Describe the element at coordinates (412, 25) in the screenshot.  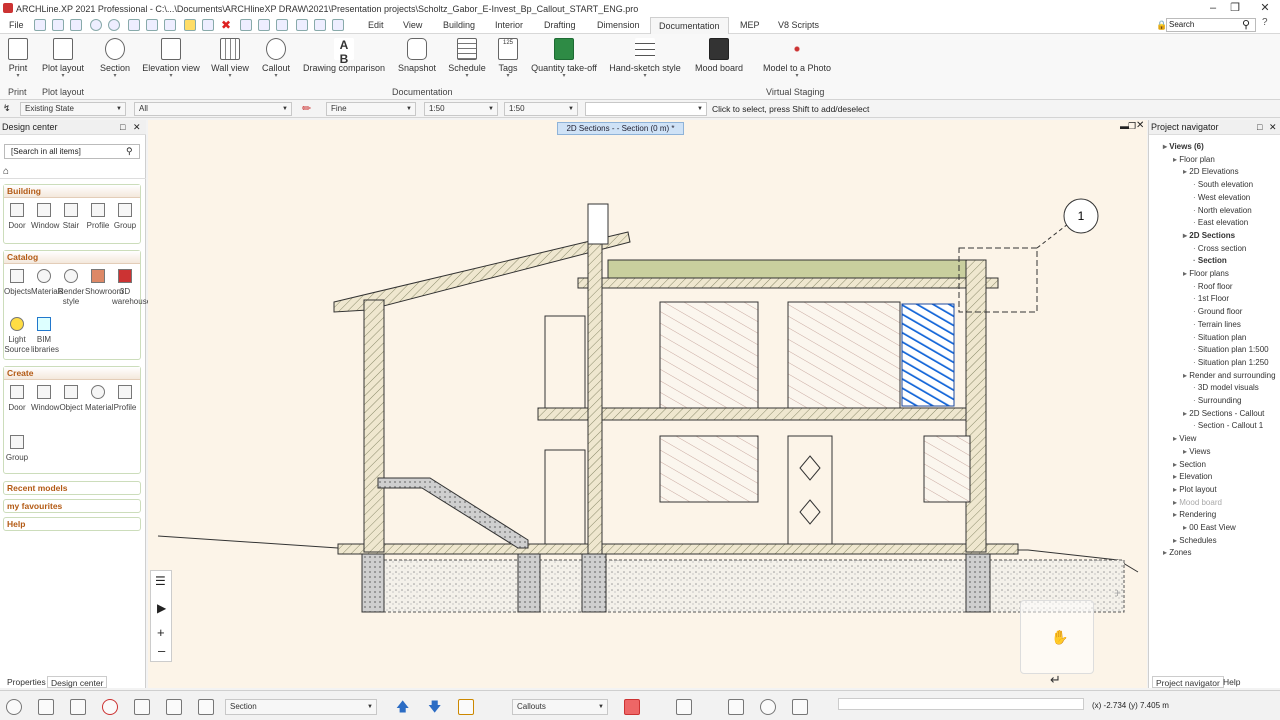
I see `menu-view: View` at that location.